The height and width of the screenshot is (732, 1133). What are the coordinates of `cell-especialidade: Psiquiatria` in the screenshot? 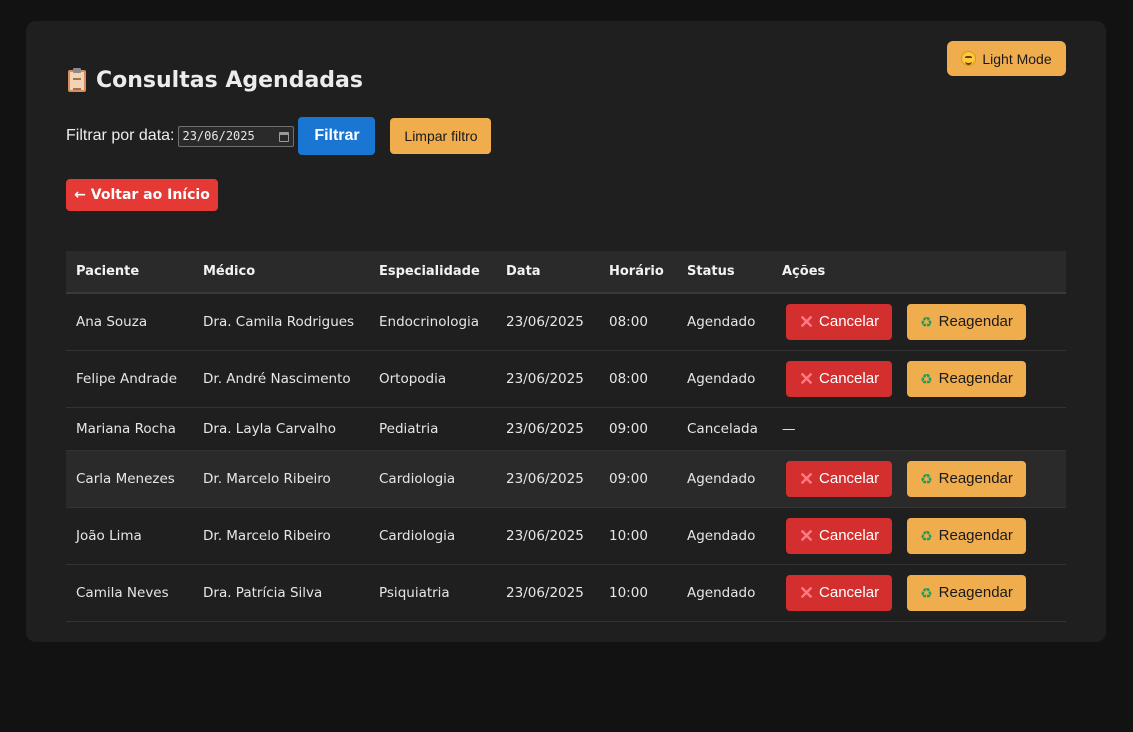 It's located at (414, 592).